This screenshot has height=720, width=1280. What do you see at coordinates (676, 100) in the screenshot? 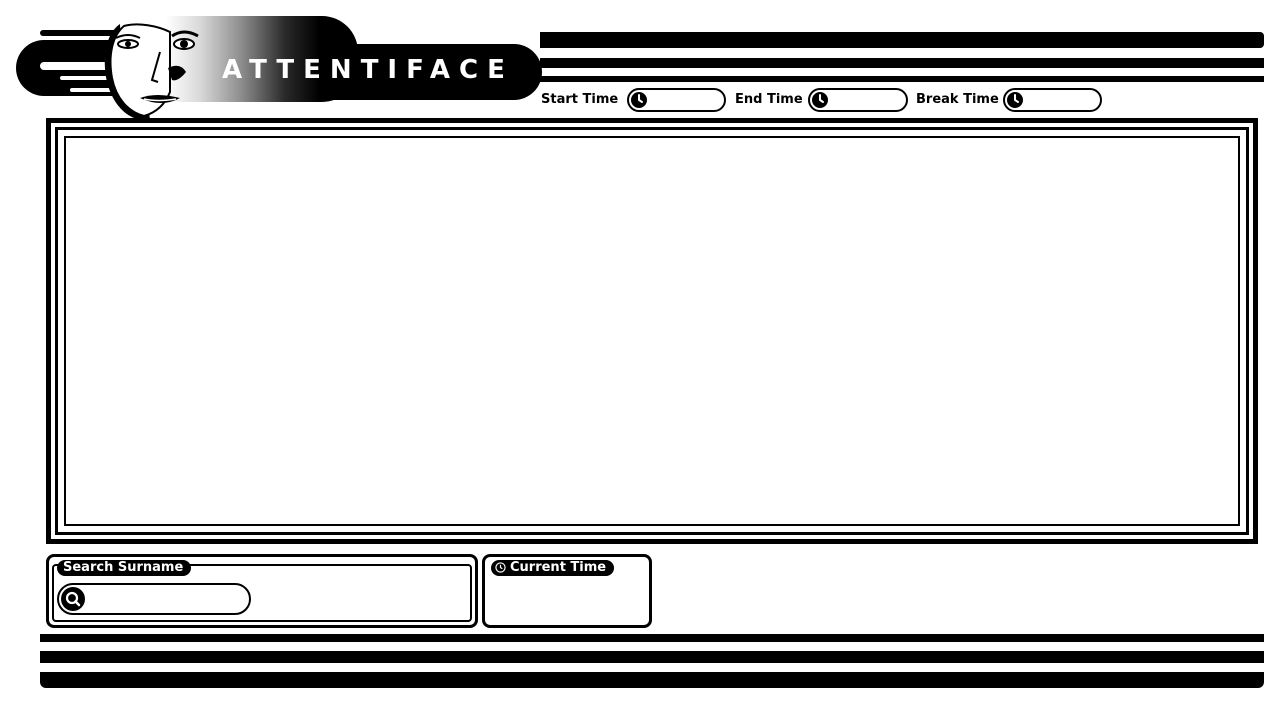
I see `start-time-field` at bounding box center [676, 100].